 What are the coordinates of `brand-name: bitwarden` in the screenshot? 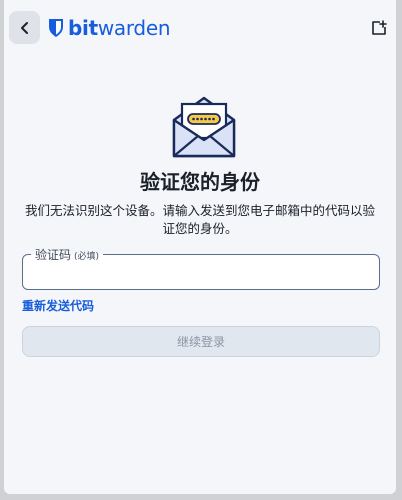 It's located at (119, 28).